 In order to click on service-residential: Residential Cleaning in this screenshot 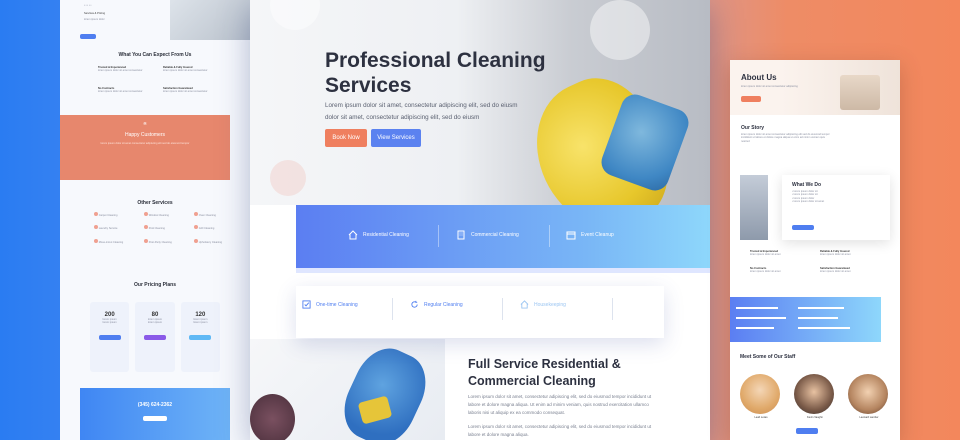, I will do `click(378, 235)`.